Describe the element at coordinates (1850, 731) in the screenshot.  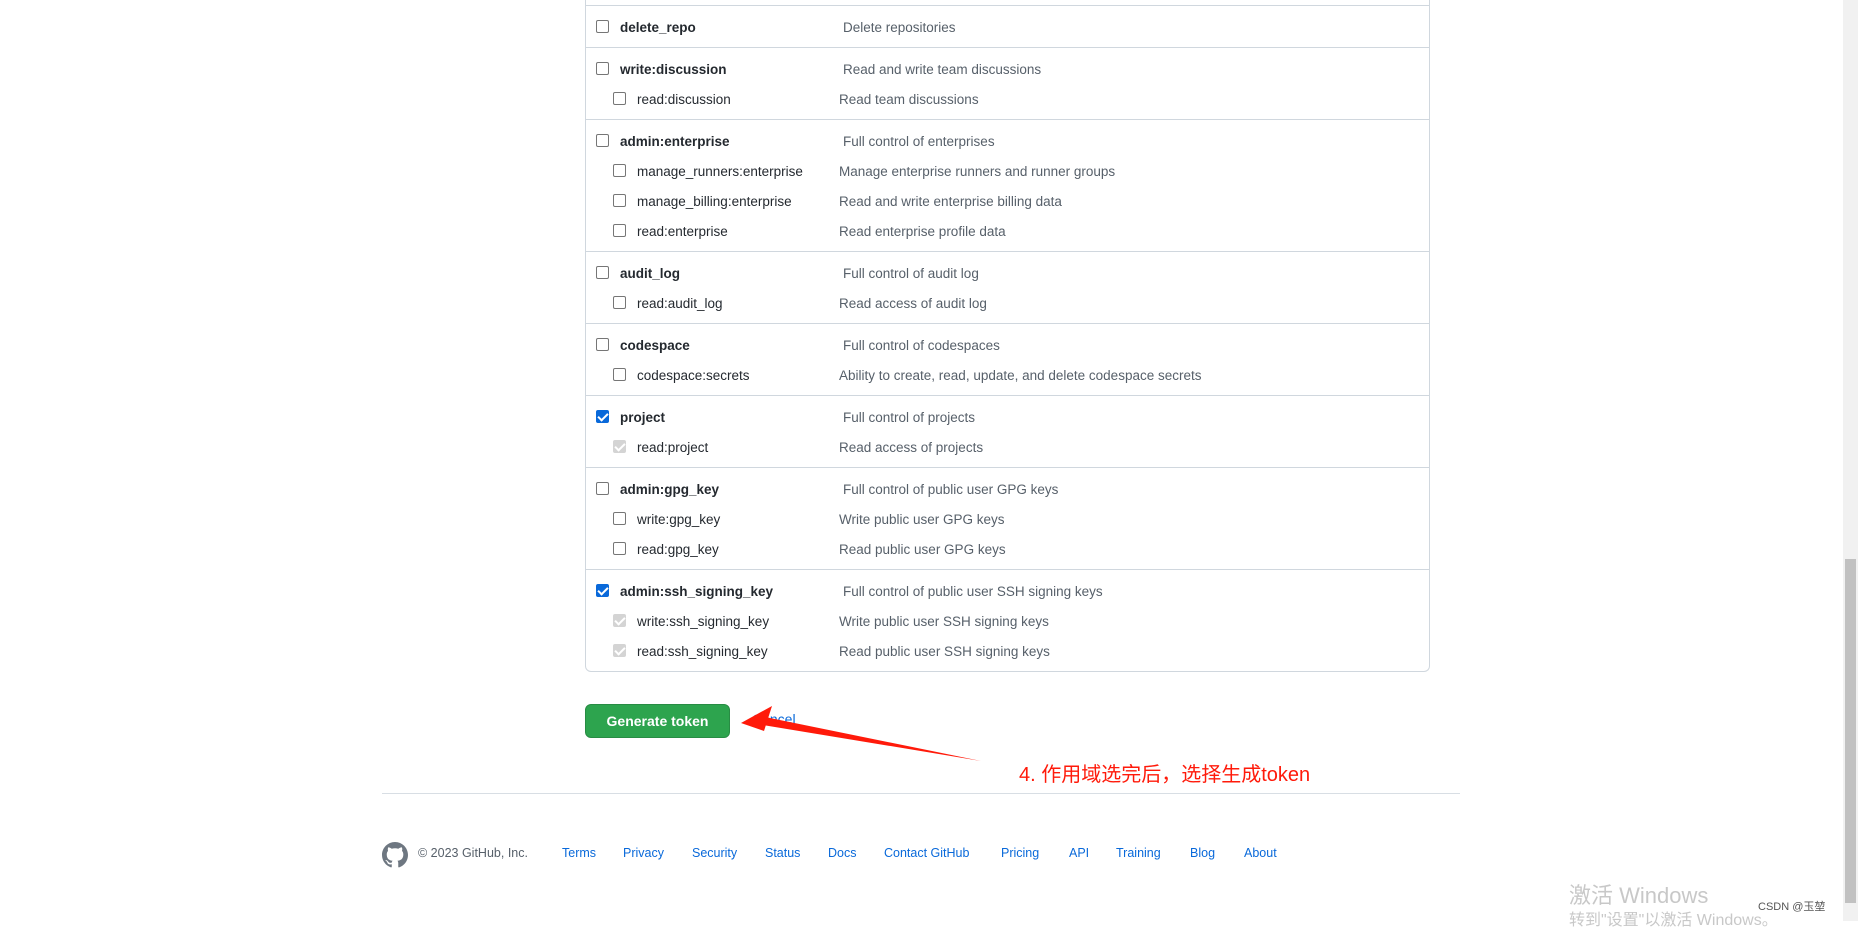
I see `scrollbar-thumb` at that location.